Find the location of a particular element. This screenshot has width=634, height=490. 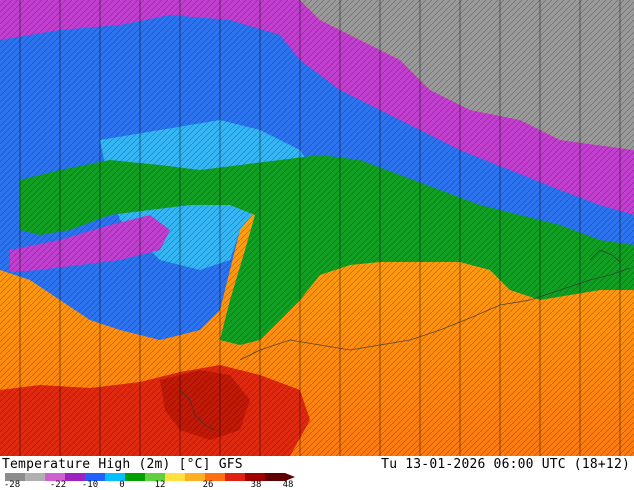

color-scale-tick-label: 38 is located at coordinates (256, 485).